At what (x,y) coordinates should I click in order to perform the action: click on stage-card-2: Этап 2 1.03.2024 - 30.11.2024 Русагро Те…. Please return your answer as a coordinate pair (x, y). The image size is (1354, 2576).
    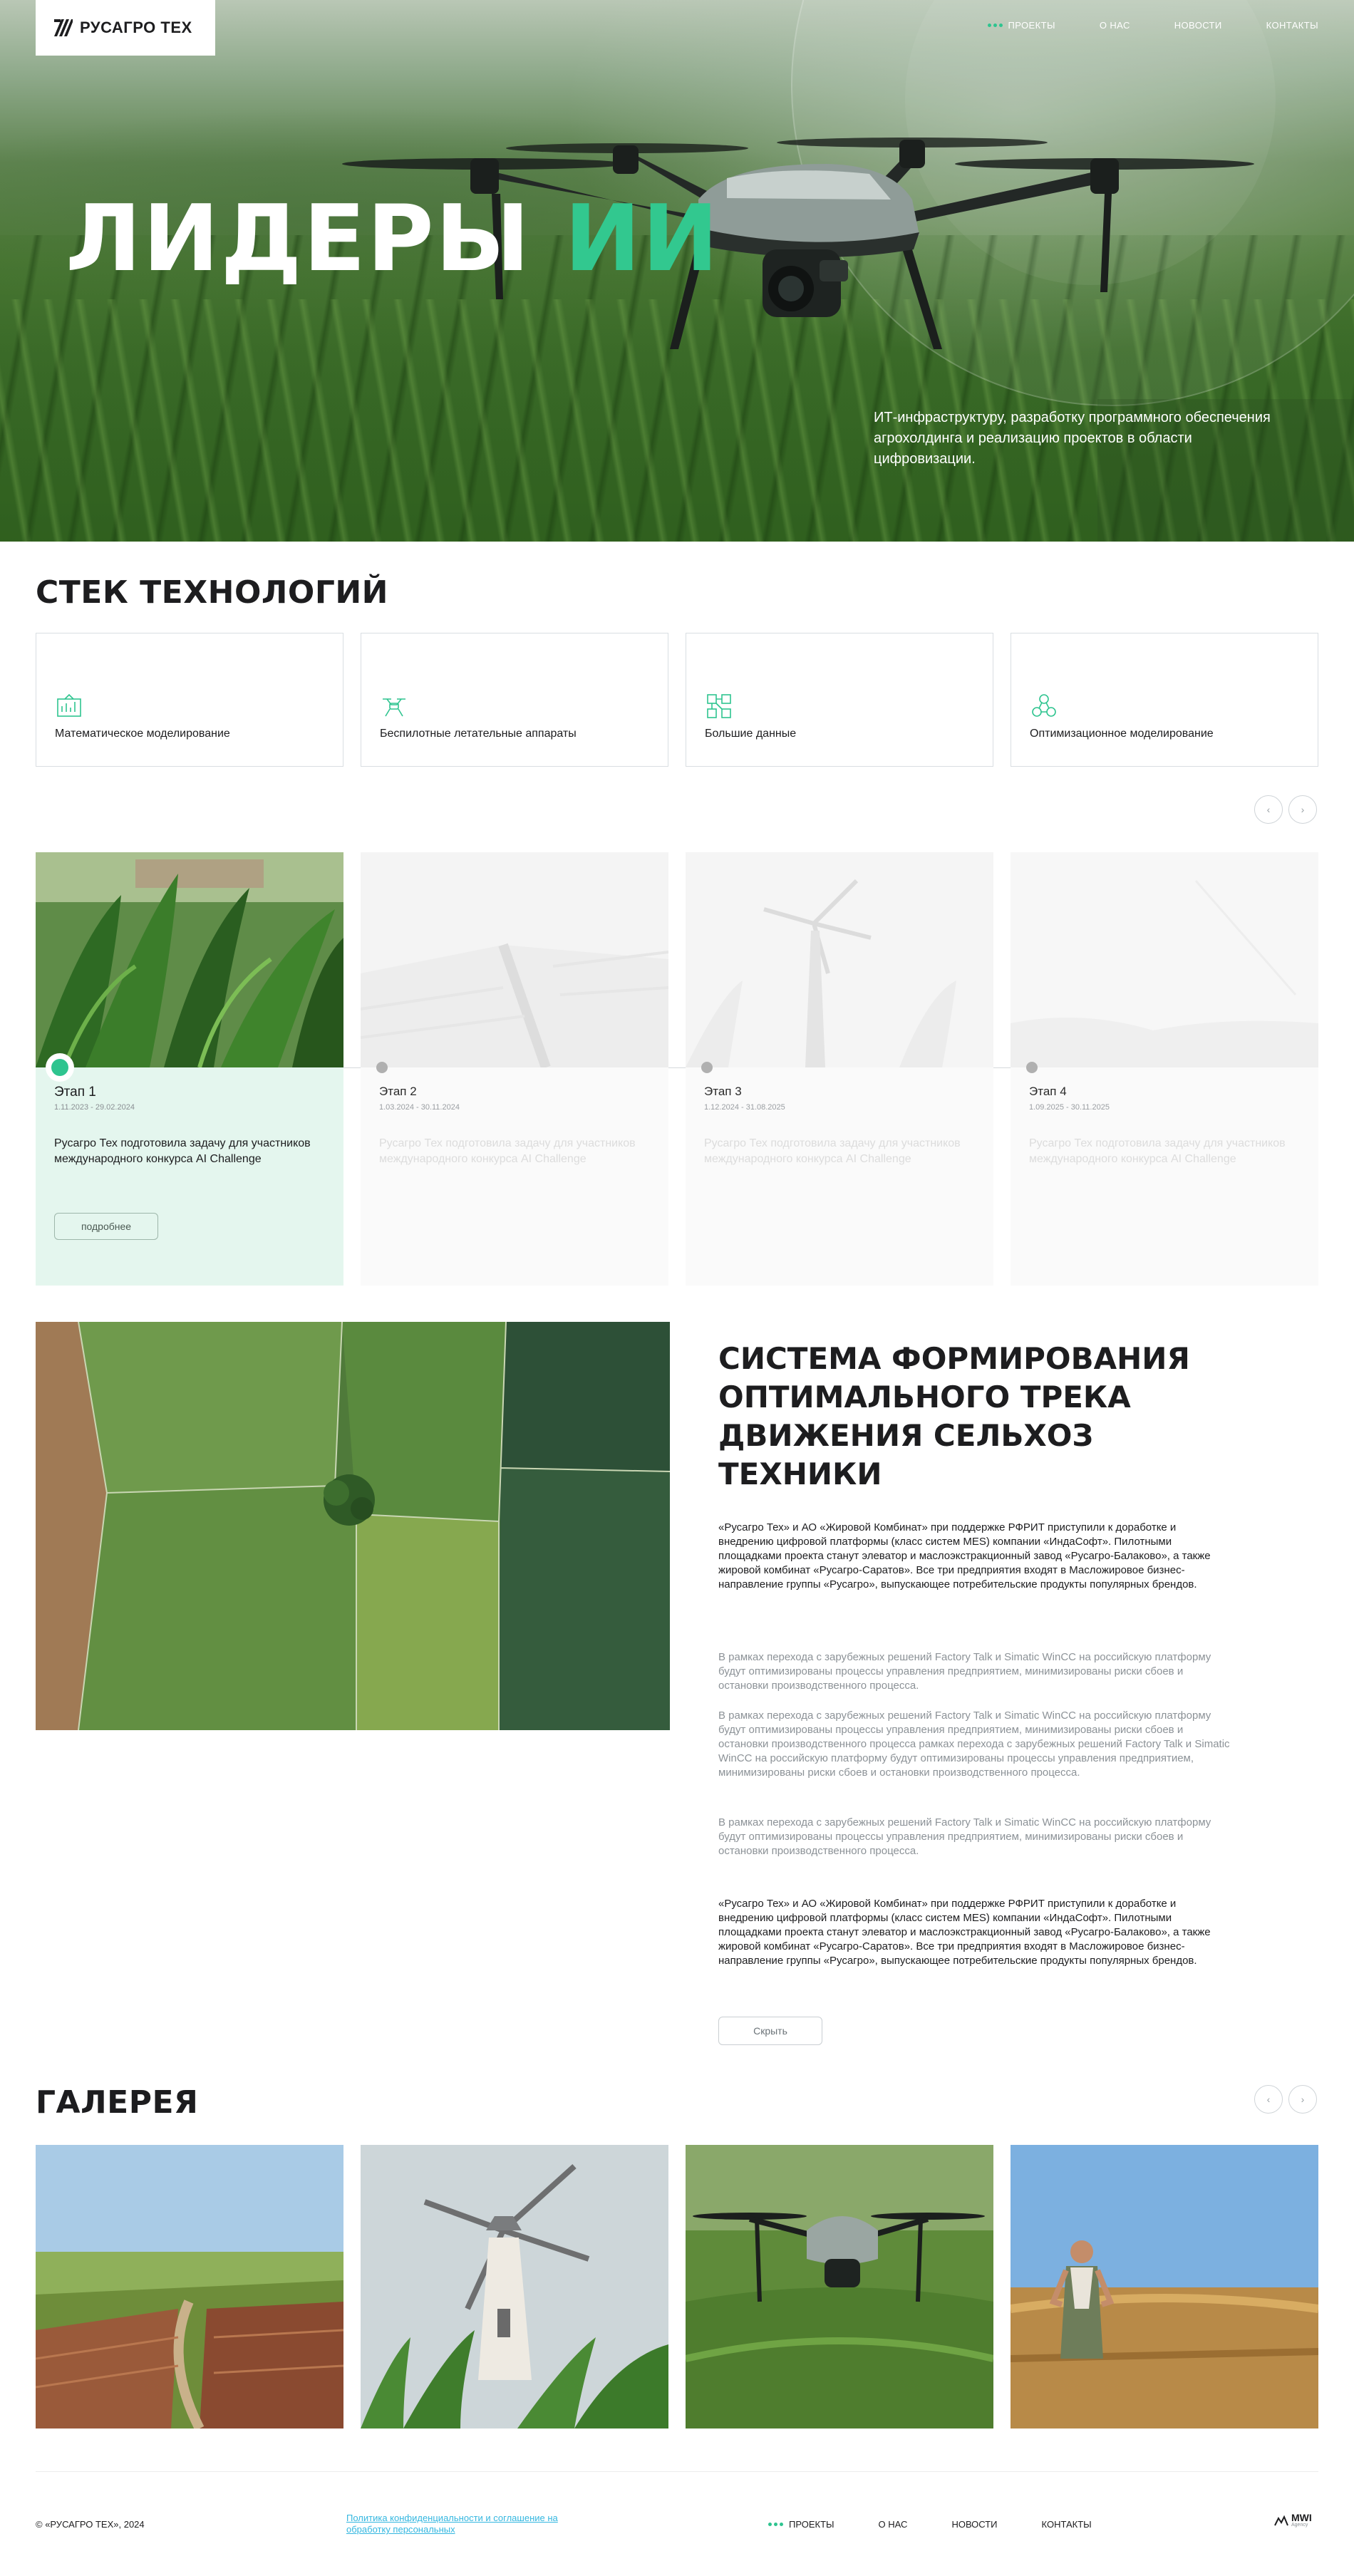
    Looking at the image, I should click on (514, 1069).